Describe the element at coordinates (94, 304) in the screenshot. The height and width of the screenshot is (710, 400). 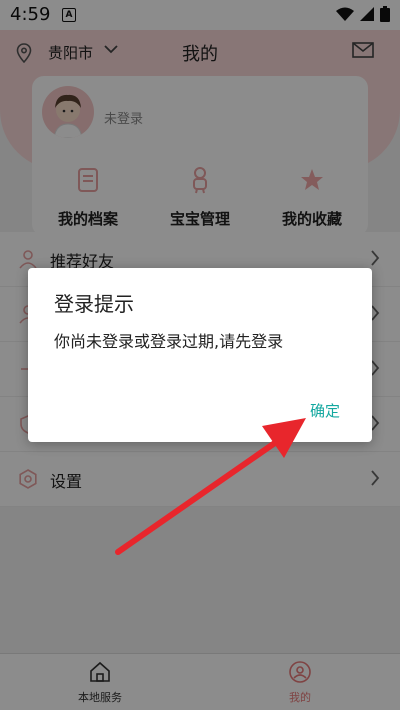
I see `dialog-title: 登录提示` at that location.